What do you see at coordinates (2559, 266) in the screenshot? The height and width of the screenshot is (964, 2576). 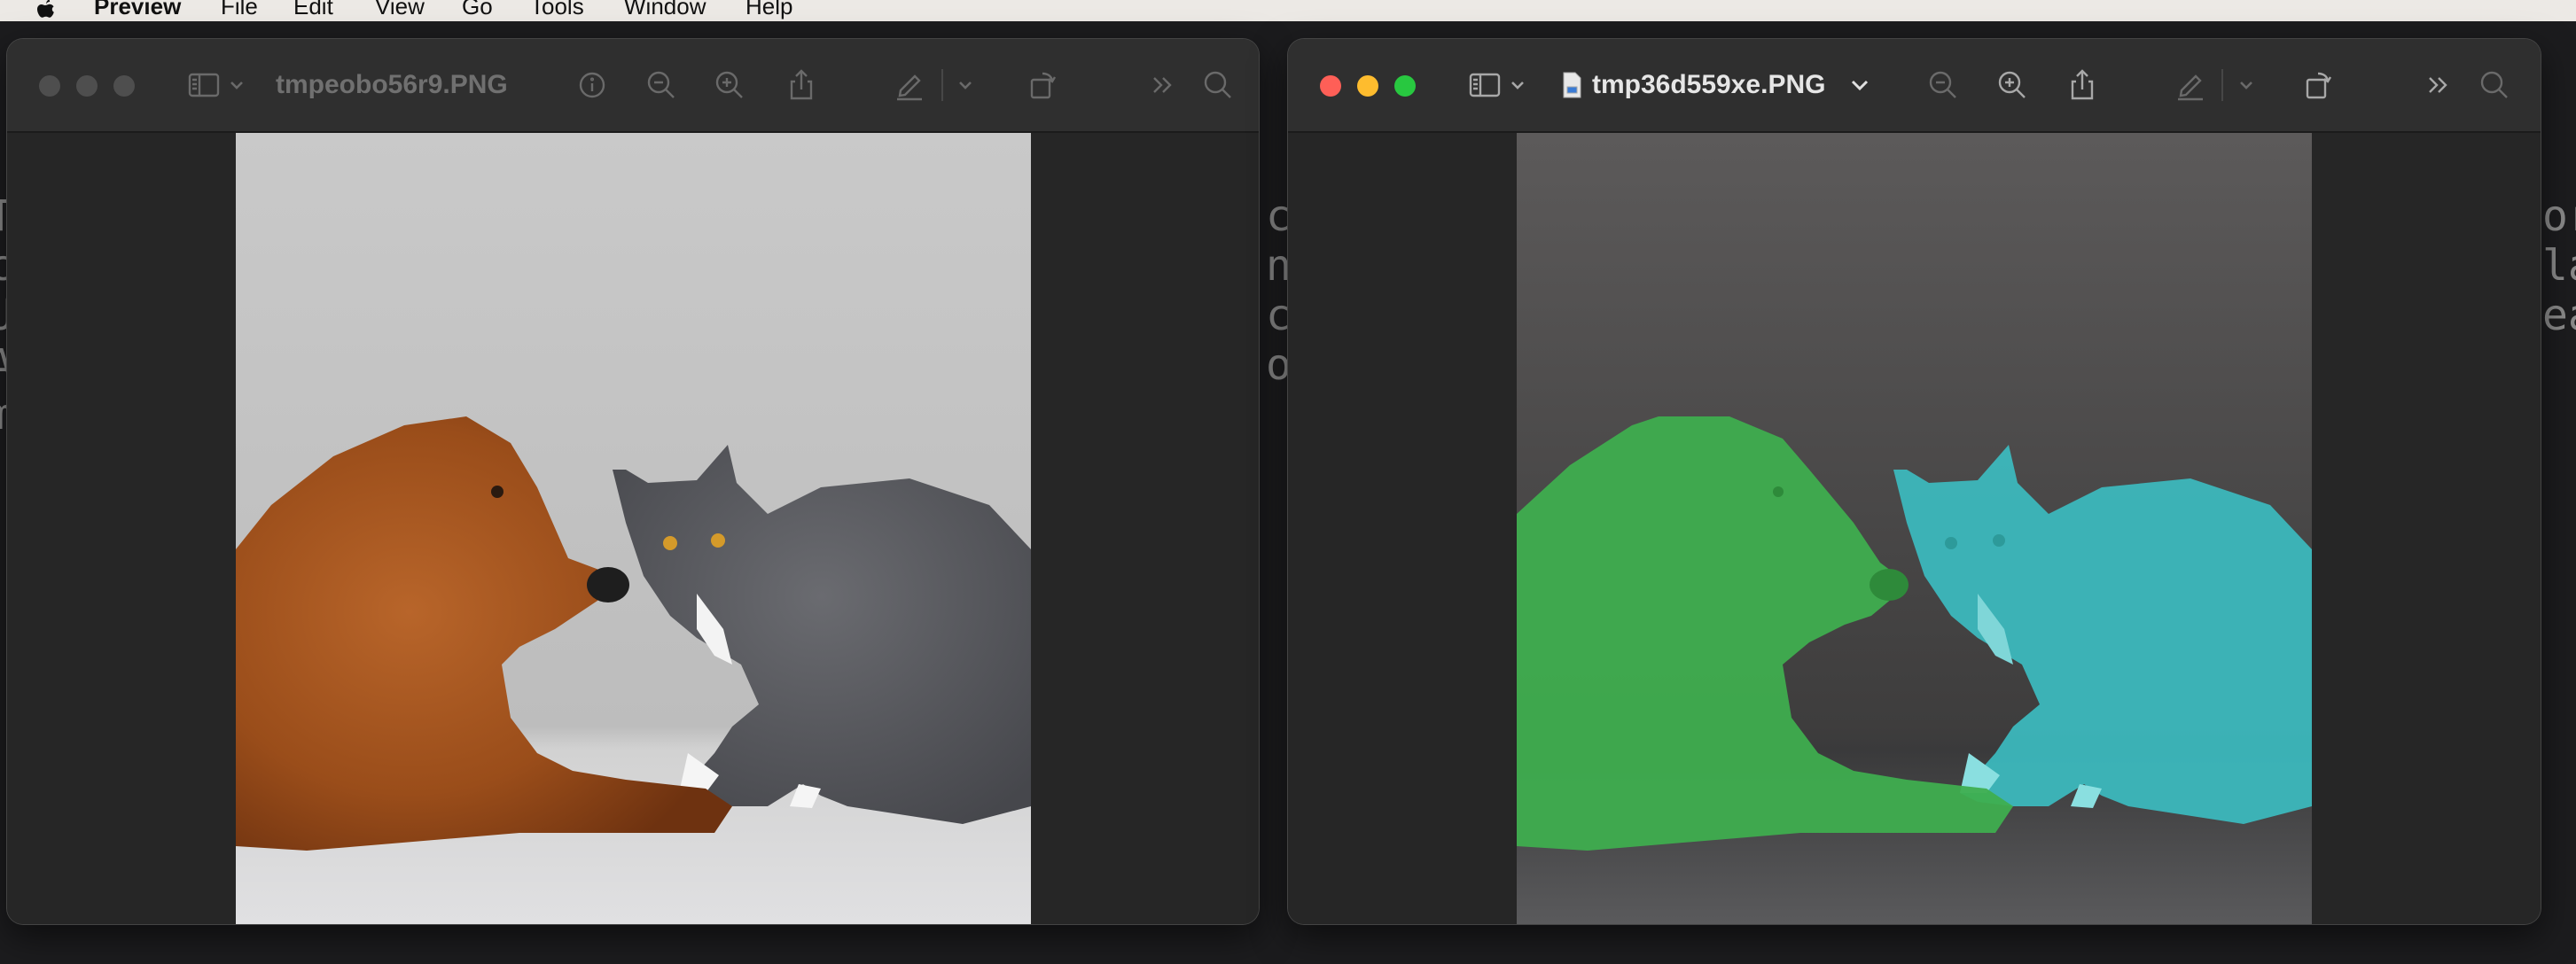 I see `bg-glyph: la` at bounding box center [2559, 266].